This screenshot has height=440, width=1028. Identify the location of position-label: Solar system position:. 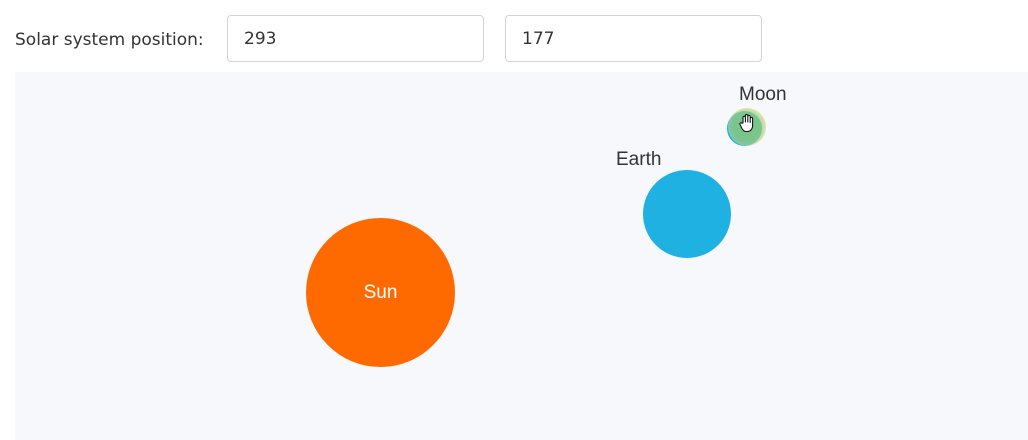
(109, 40).